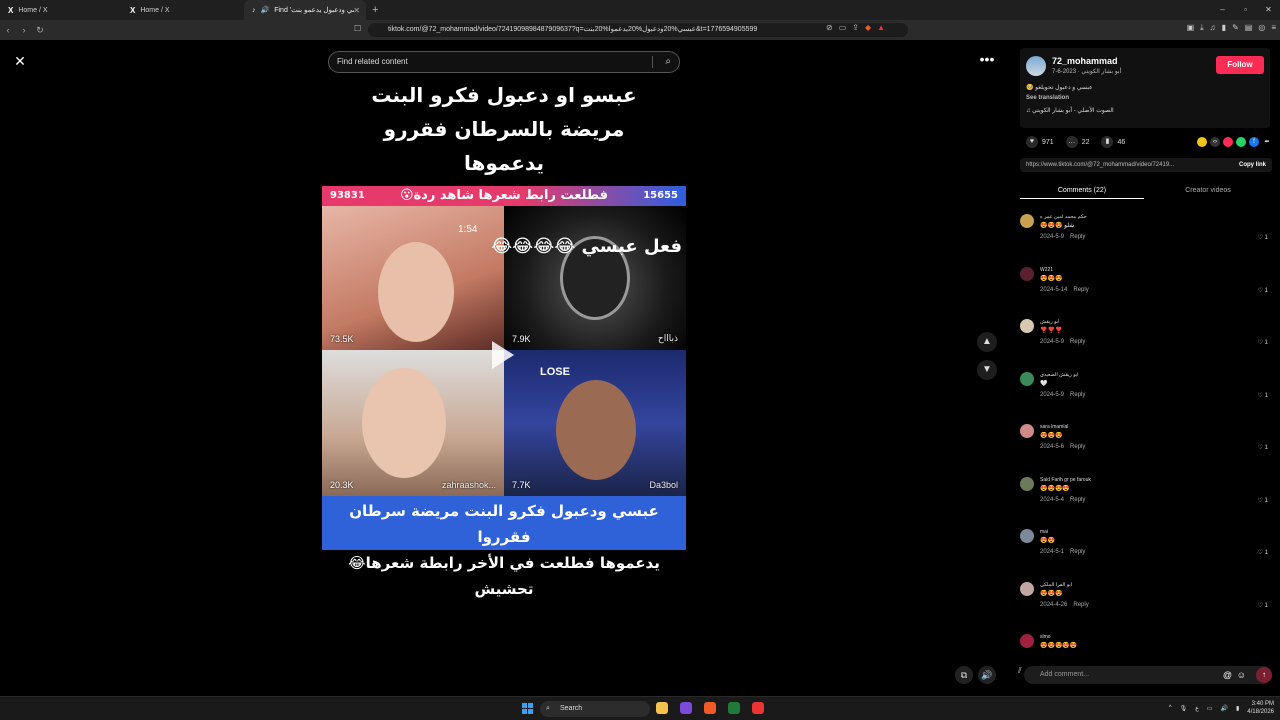 Image resolution: width=1280 pixels, height=720 pixels. I want to click on vpn-icon: ◎, so click(1261, 28).